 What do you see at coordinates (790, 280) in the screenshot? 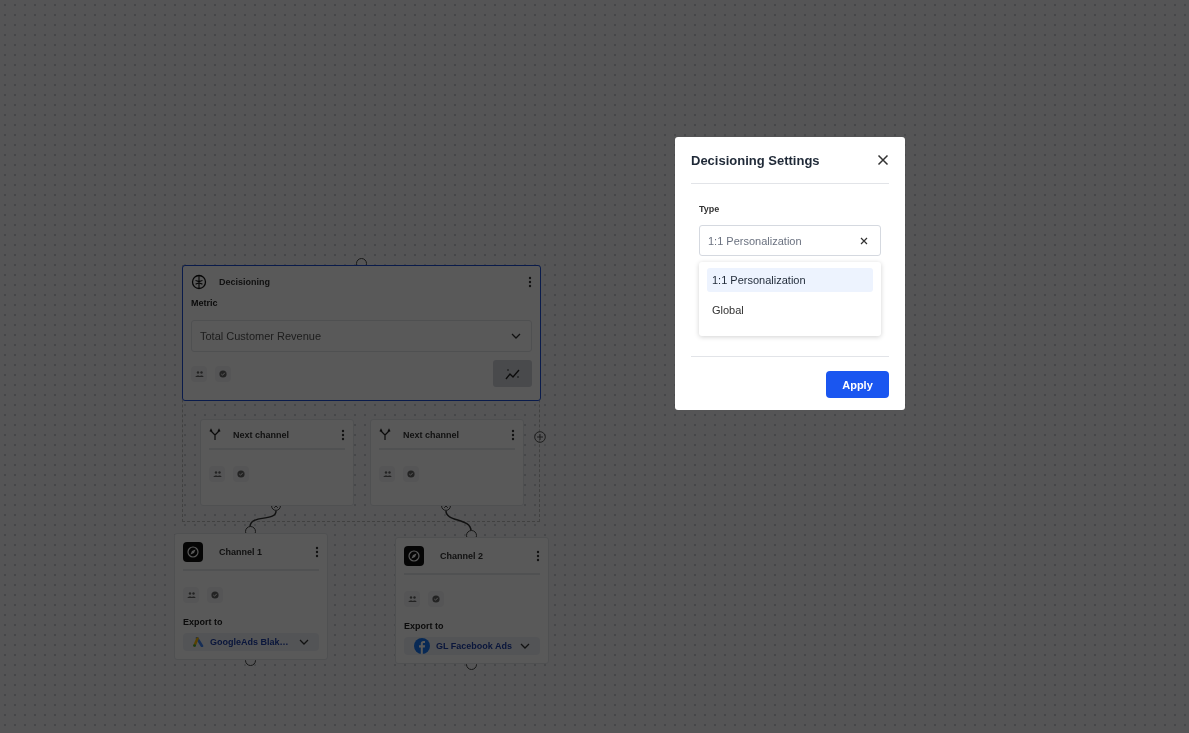
I see `dropdown-option: 1:1 Personalization` at bounding box center [790, 280].